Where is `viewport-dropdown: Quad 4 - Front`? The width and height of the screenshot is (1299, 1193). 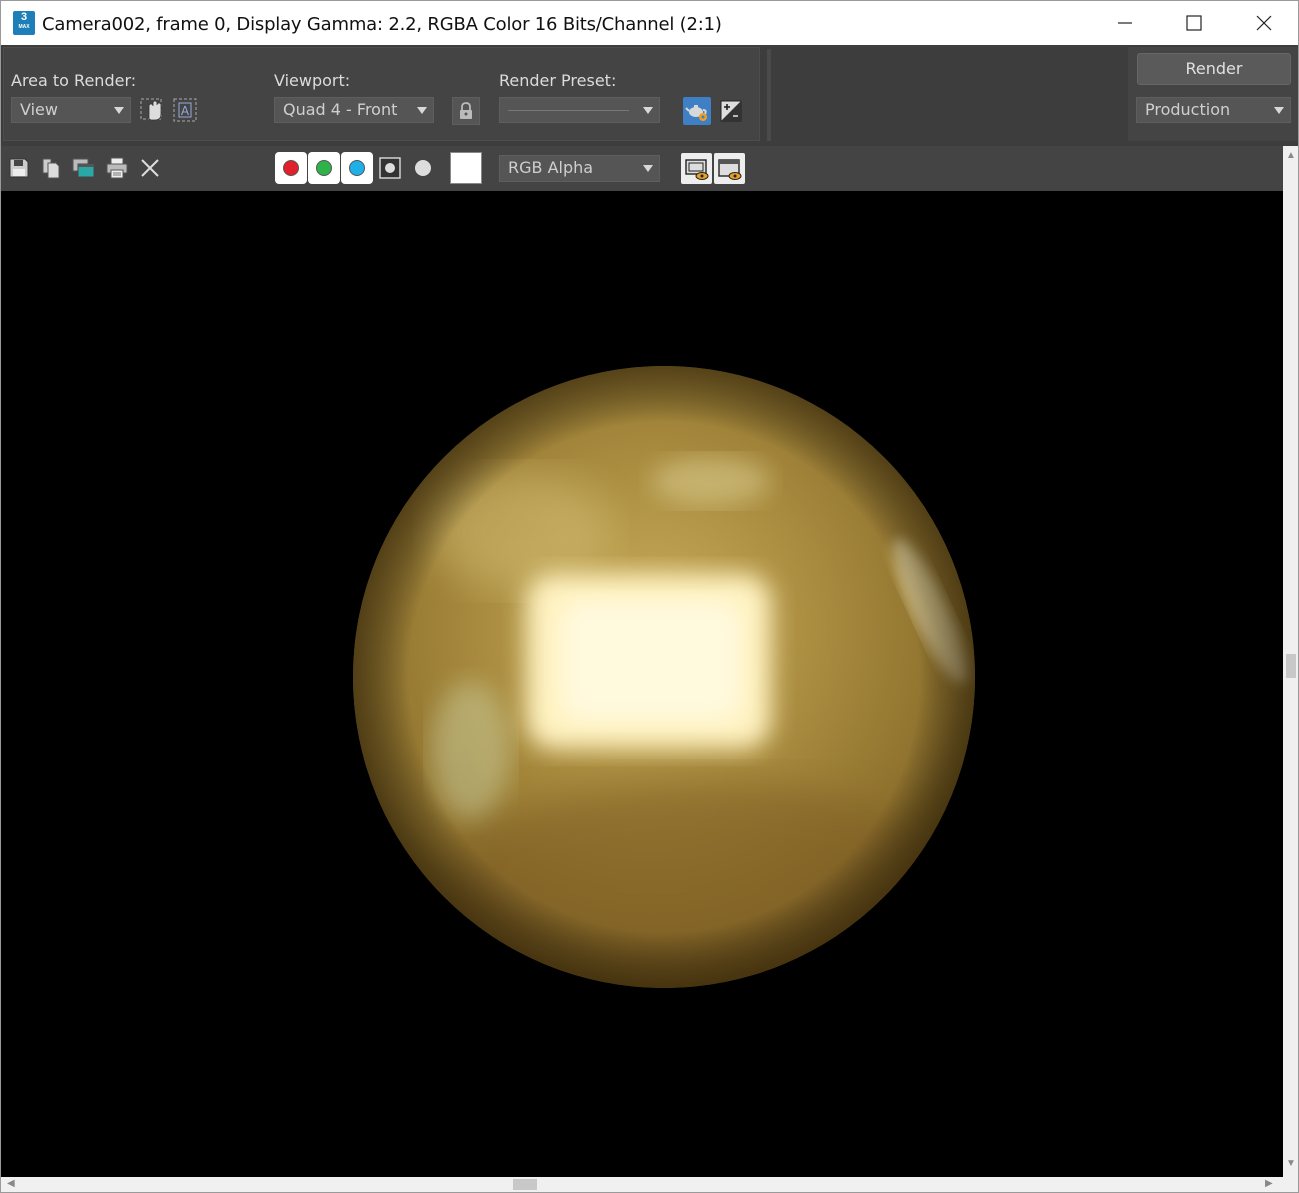
viewport-dropdown: Quad 4 - Front is located at coordinates (354, 110).